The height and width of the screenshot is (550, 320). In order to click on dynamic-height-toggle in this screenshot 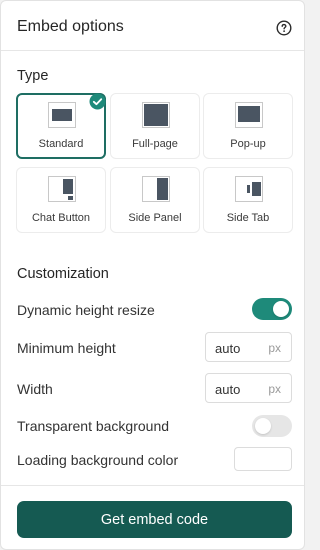, I will do `click(272, 309)`.